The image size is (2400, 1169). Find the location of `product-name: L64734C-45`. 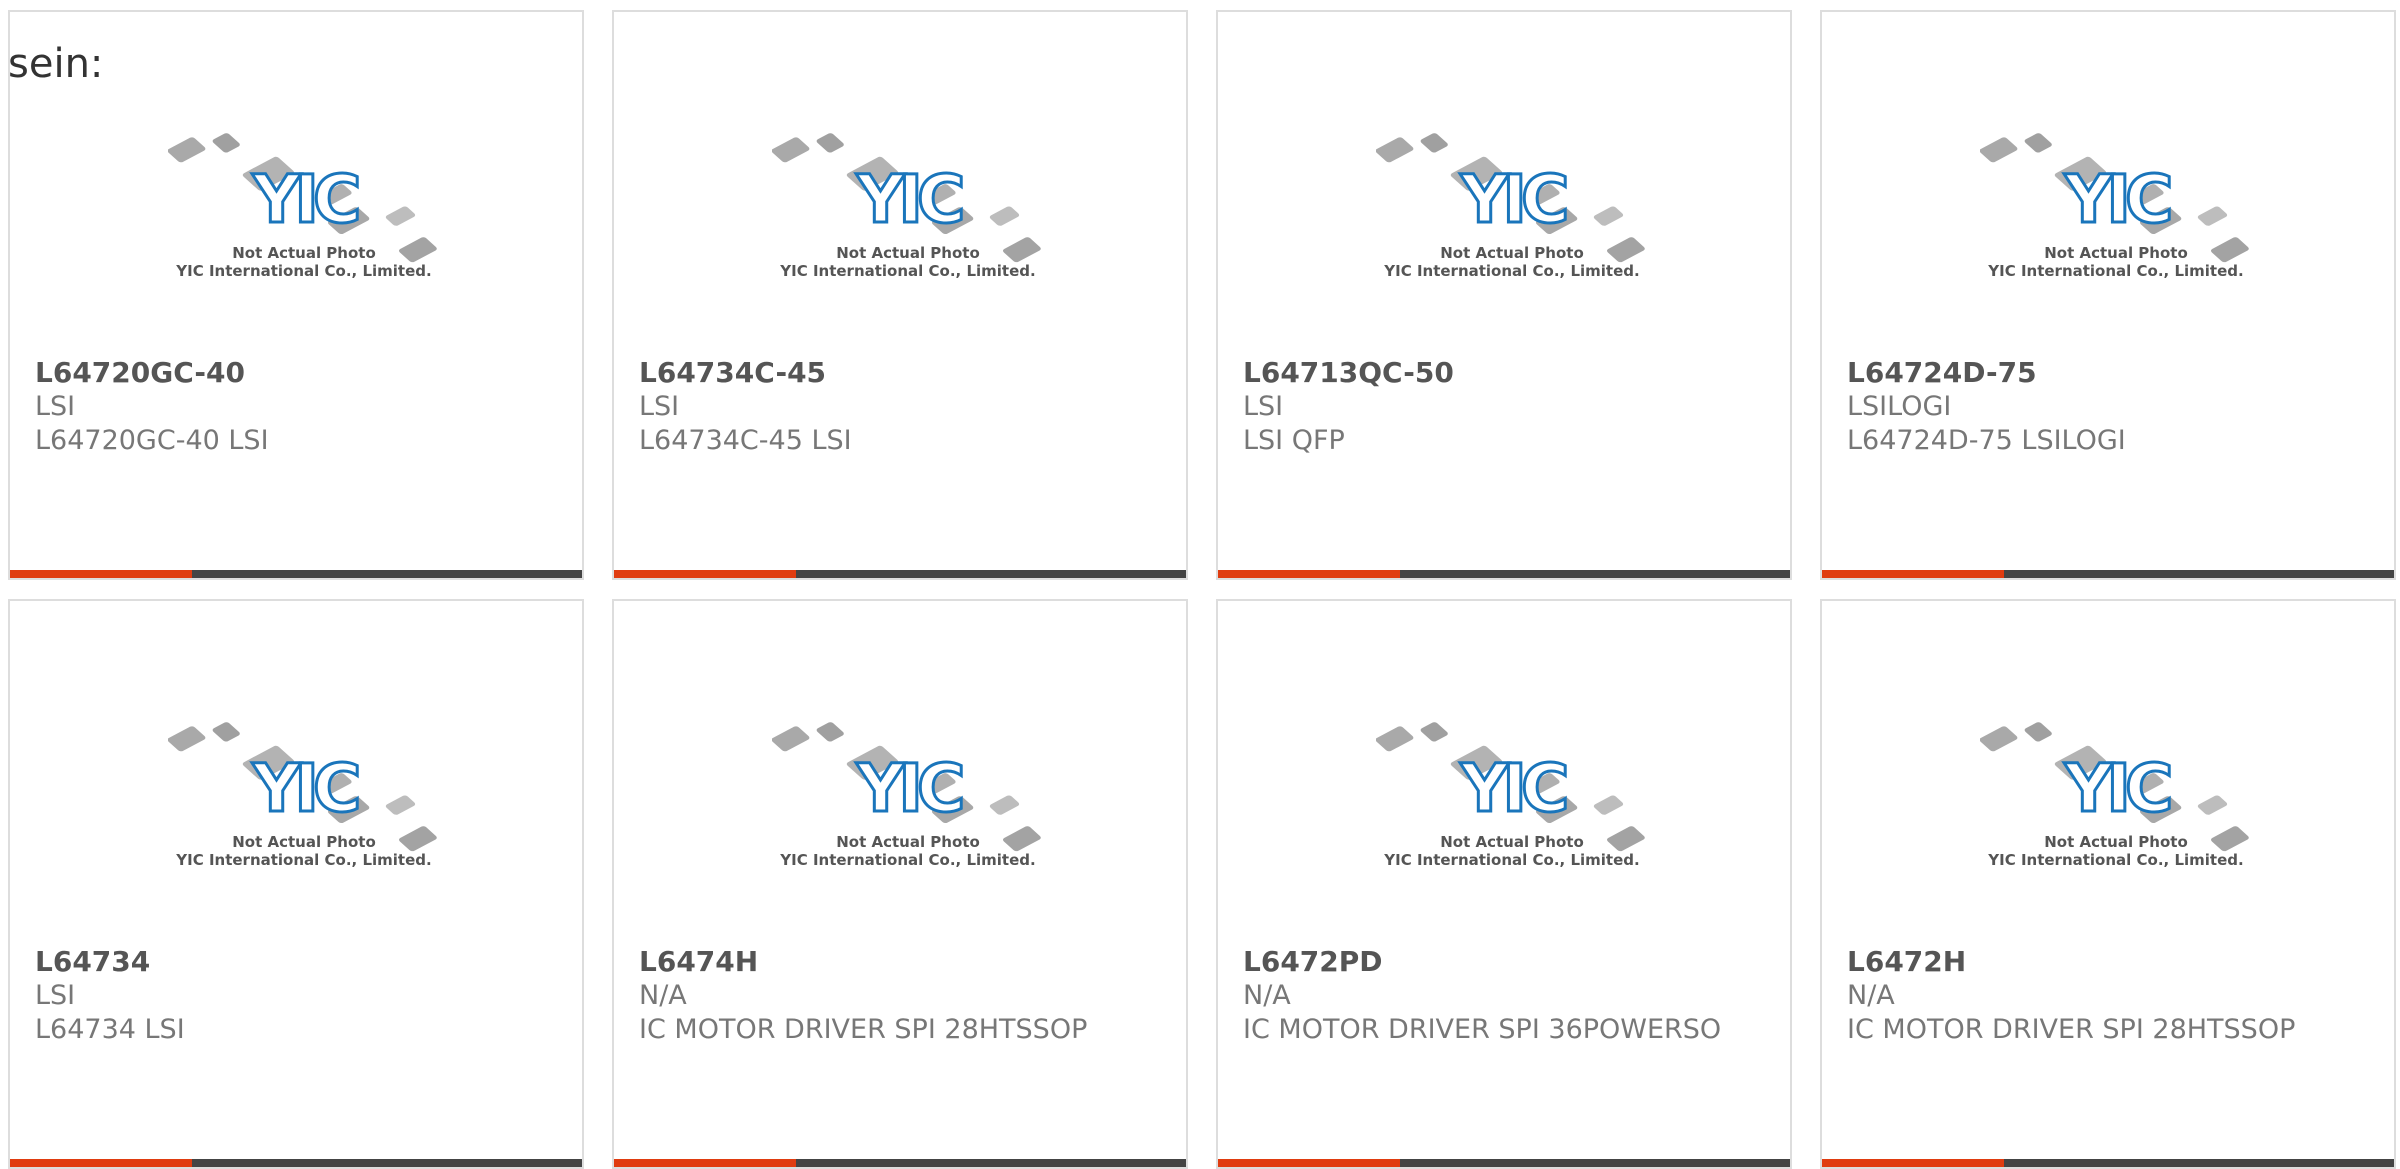

product-name: L64734C-45 is located at coordinates (732, 373).